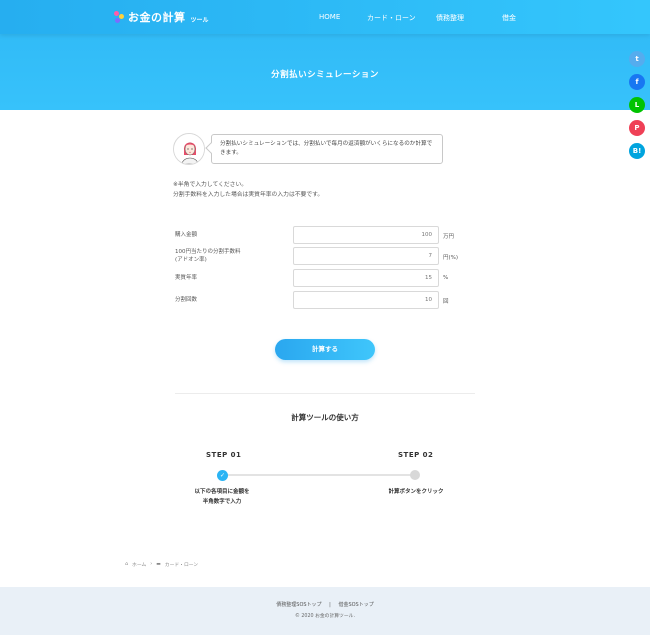 The image size is (650, 635). Describe the element at coordinates (637, 59) in the screenshot. I see `twitter-icon: t` at that location.